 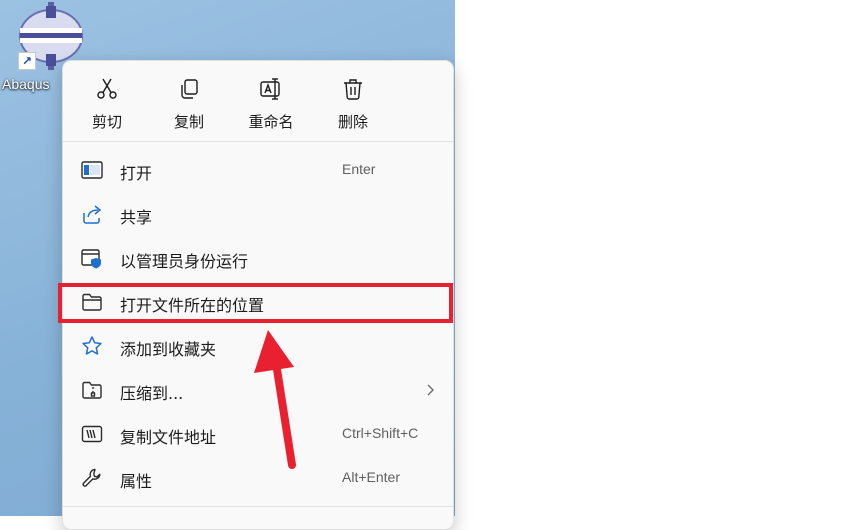 I want to click on desktop-shortcut-abaqus: ↗ Abaqus, so click(x=41, y=50).